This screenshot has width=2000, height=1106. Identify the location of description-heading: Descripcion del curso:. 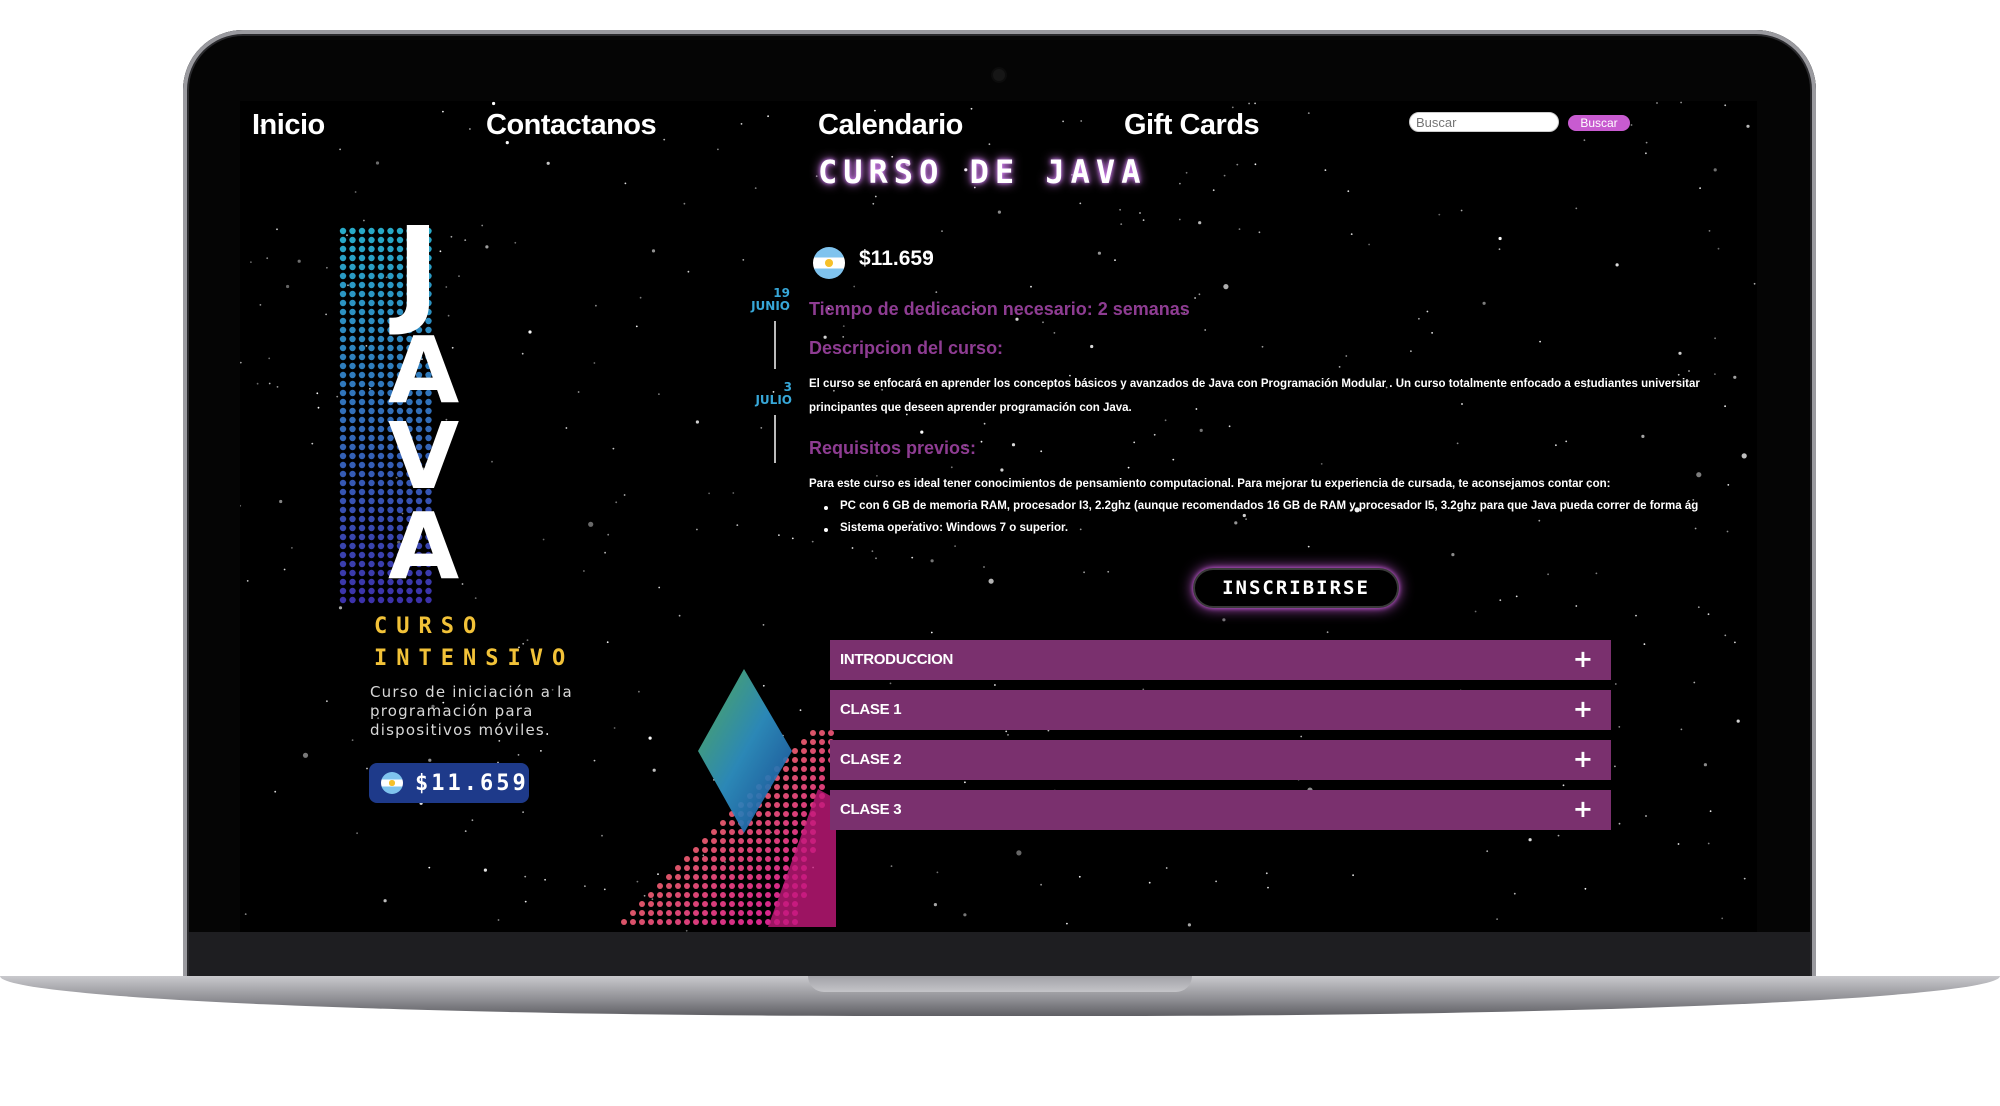
(906, 348).